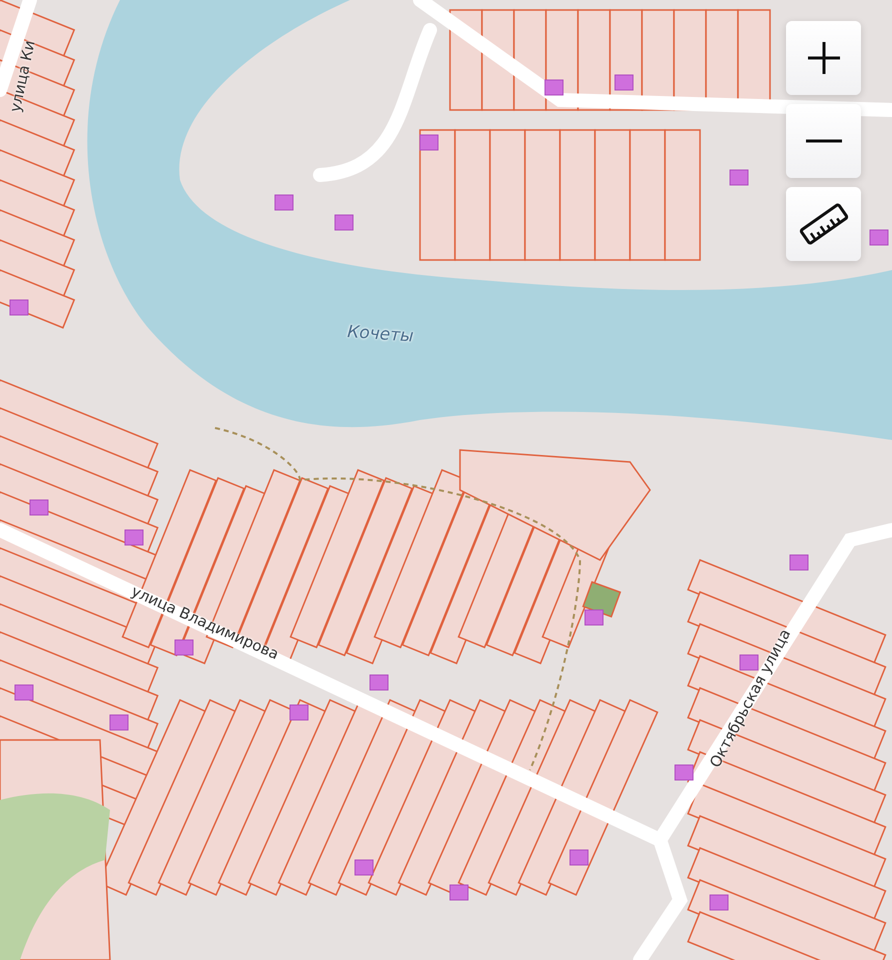  I want to click on minus-icon, so click(824, 141).